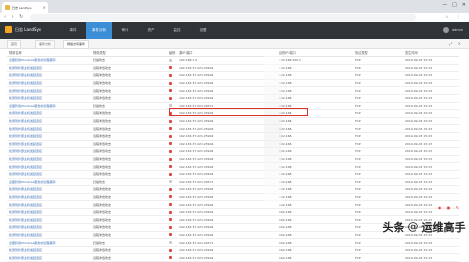 The image size is (469, 262). Describe the element at coordinates (99, 30) in the screenshot. I see `nav-tab-1: 事件分析` at that location.